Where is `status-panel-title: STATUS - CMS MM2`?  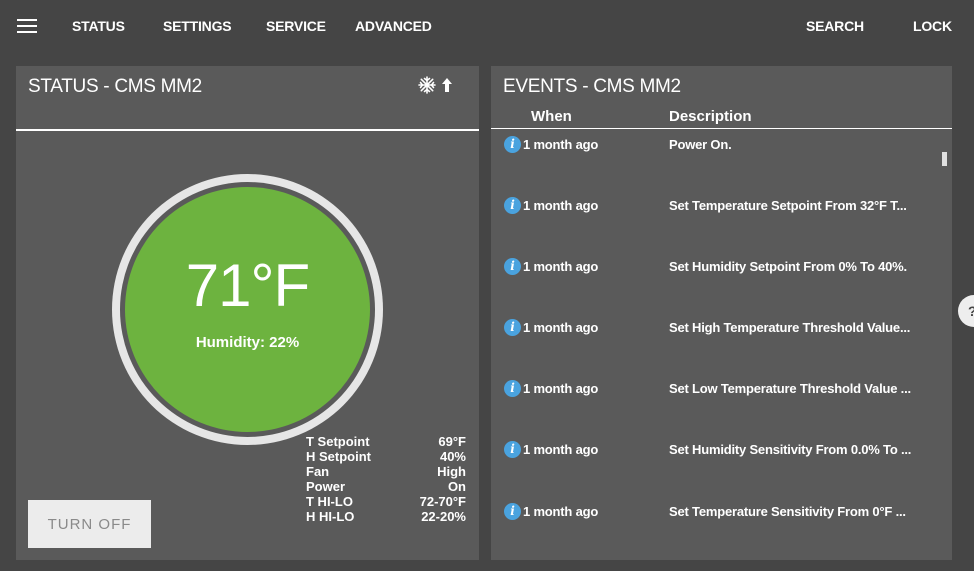 status-panel-title: STATUS - CMS MM2 is located at coordinates (115, 86).